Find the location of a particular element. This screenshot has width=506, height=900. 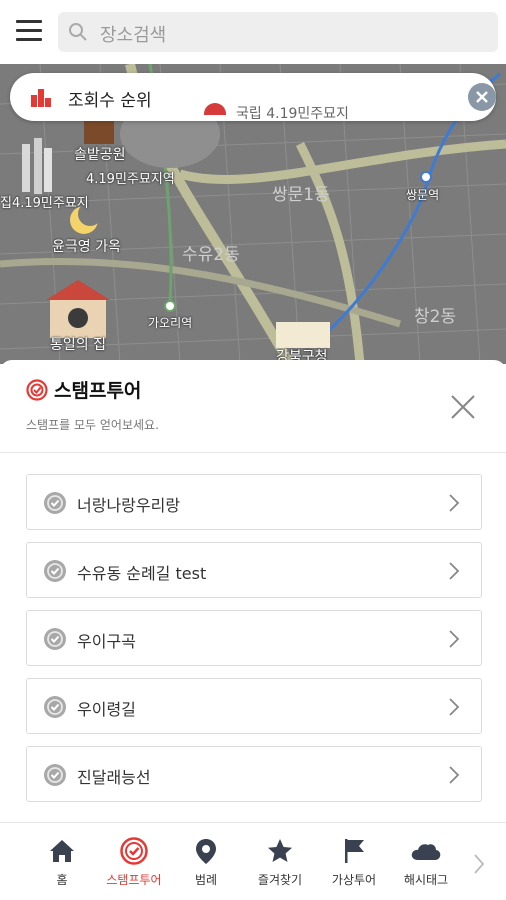

stamp-course-item: 수유동 순례길 test is located at coordinates (254, 570).